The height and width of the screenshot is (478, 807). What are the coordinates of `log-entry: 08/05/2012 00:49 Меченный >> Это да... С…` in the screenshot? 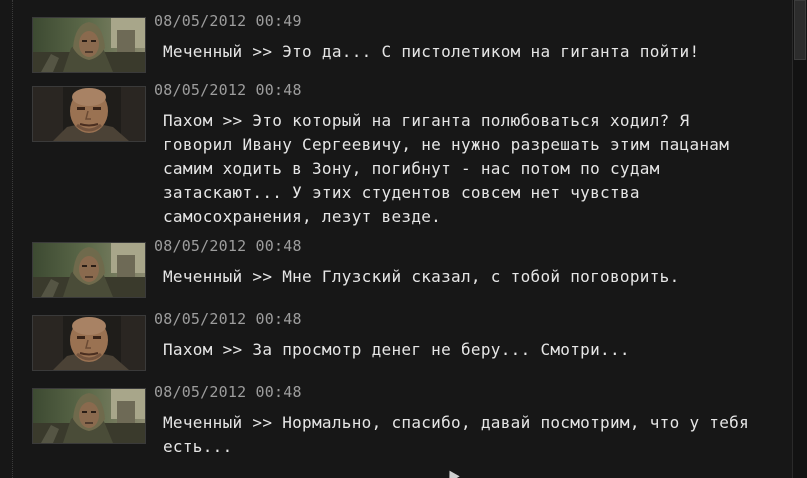 It's located at (409, 42).